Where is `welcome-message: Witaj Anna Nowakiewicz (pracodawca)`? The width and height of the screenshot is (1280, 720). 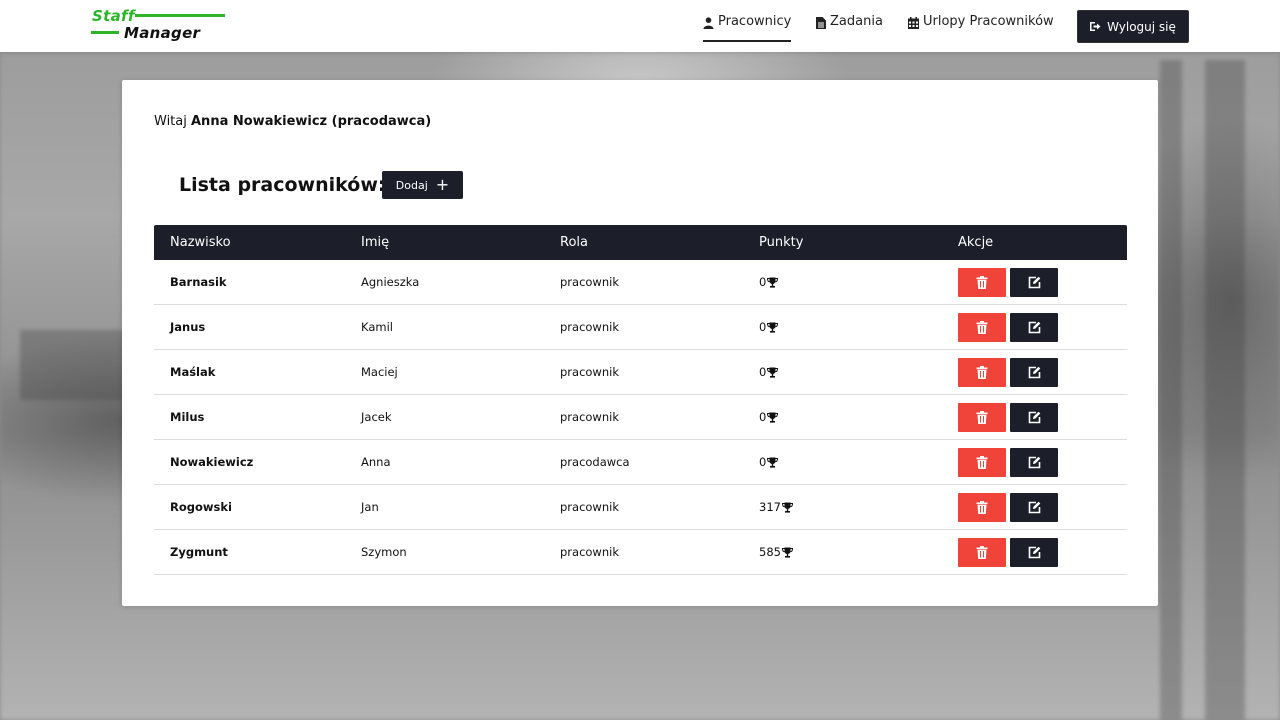 welcome-message: Witaj Anna Nowakiewicz (pracodawca) is located at coordinates (292, 121).